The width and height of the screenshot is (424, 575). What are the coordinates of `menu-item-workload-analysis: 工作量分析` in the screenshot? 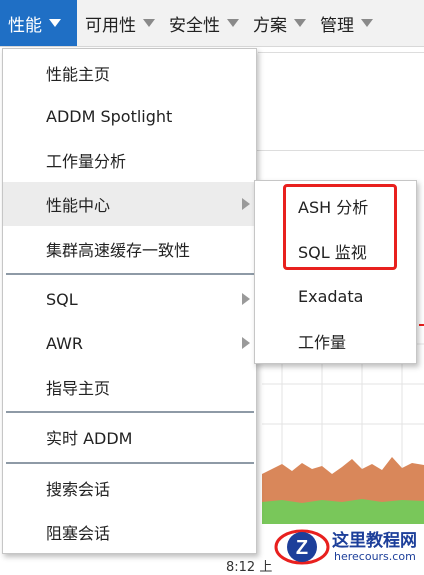 It's located at (129, 160).